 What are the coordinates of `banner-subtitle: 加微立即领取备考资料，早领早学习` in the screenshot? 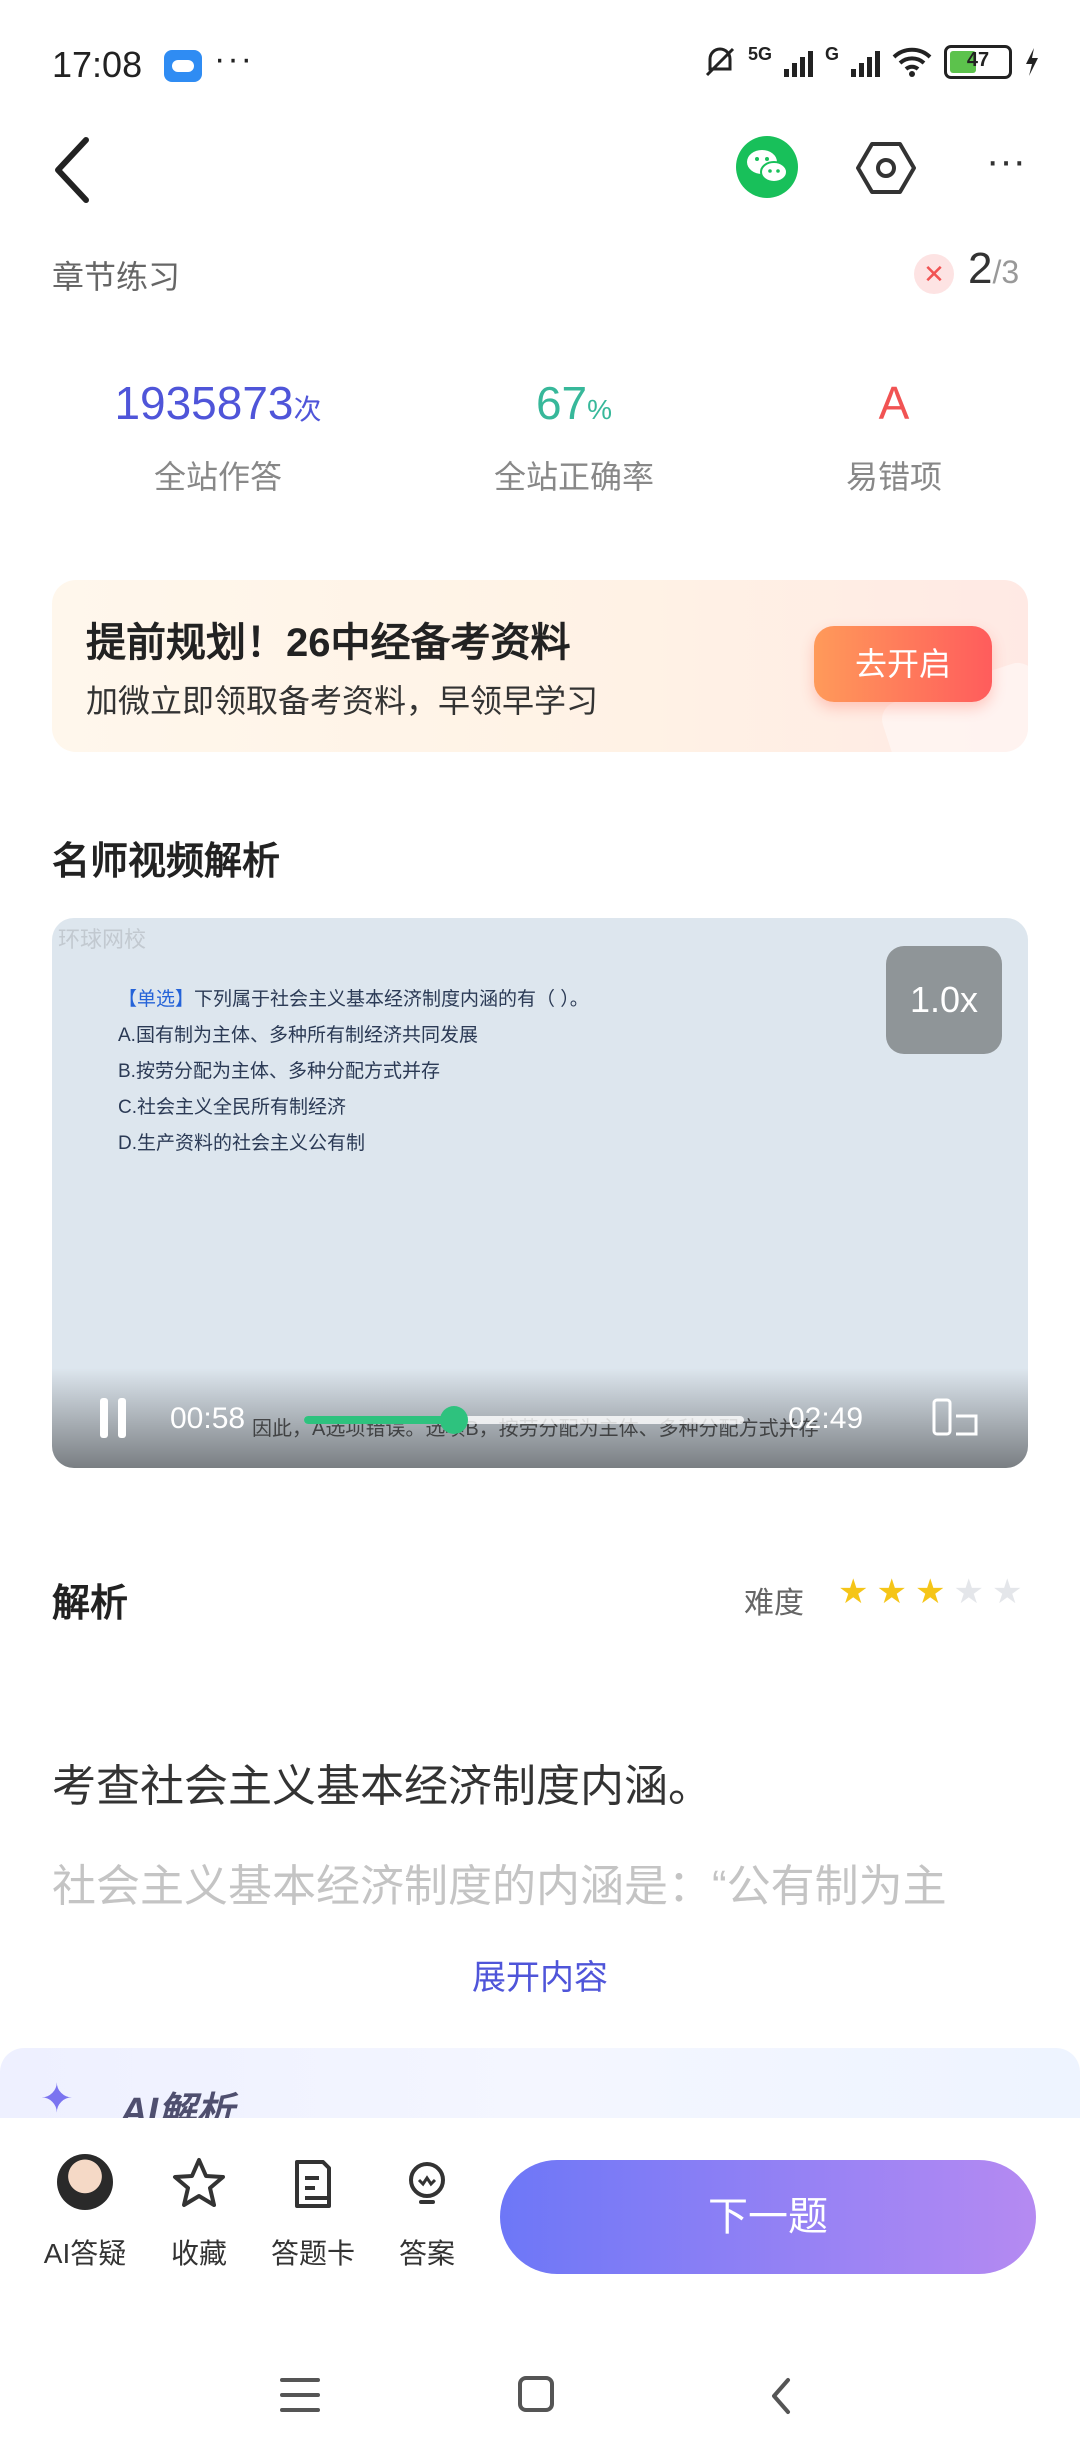 It's located at (342, 701).